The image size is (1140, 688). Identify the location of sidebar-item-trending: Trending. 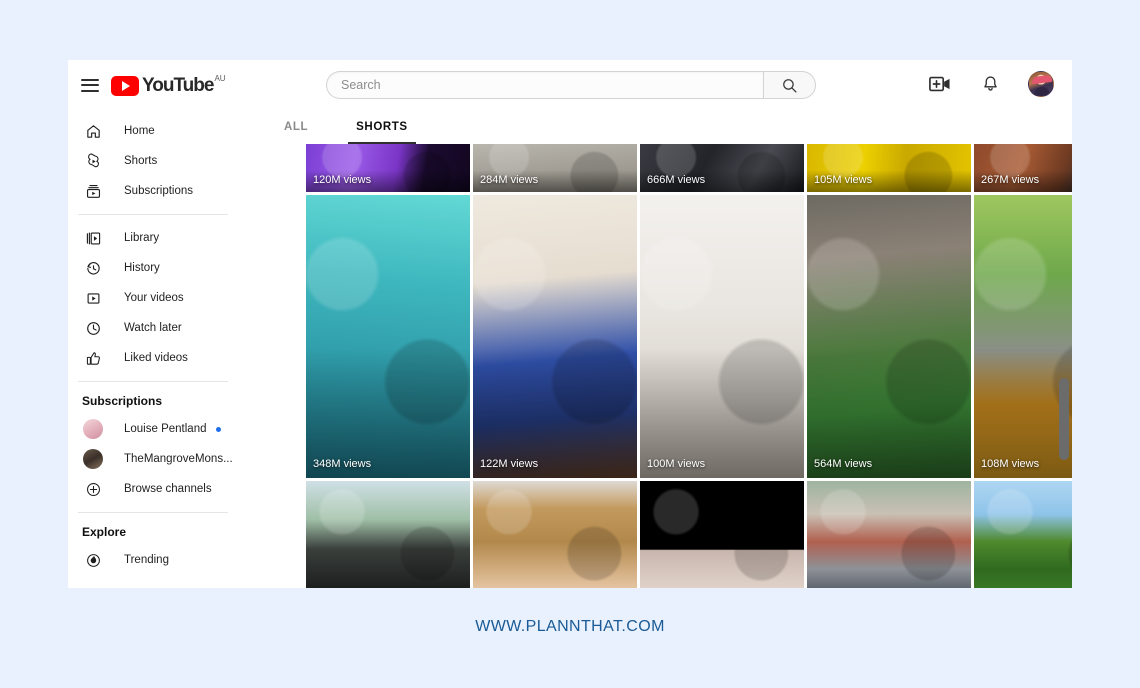
(153, 560).